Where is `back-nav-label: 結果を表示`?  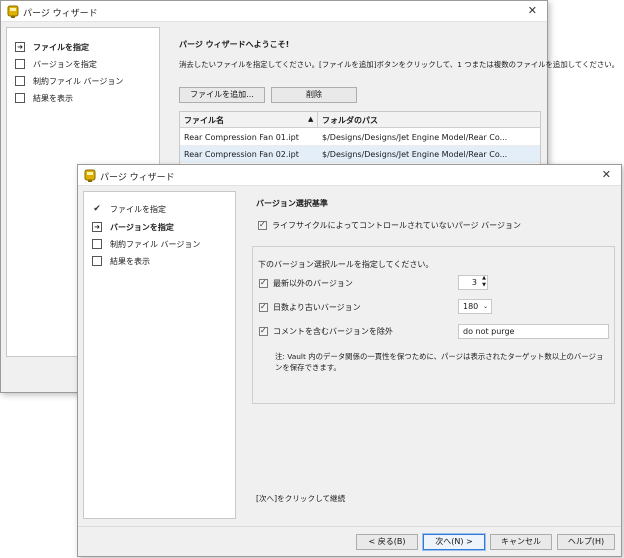
back-nav-label: 結果を表示 is located at coordinates (53, 98).